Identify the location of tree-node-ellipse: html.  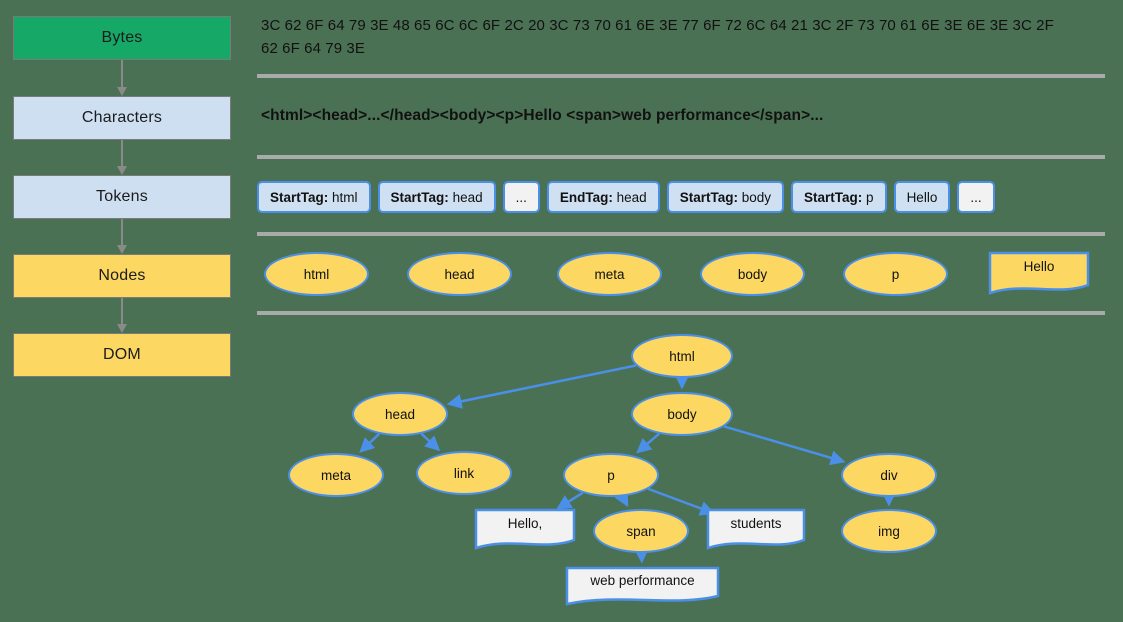
(682, 356).